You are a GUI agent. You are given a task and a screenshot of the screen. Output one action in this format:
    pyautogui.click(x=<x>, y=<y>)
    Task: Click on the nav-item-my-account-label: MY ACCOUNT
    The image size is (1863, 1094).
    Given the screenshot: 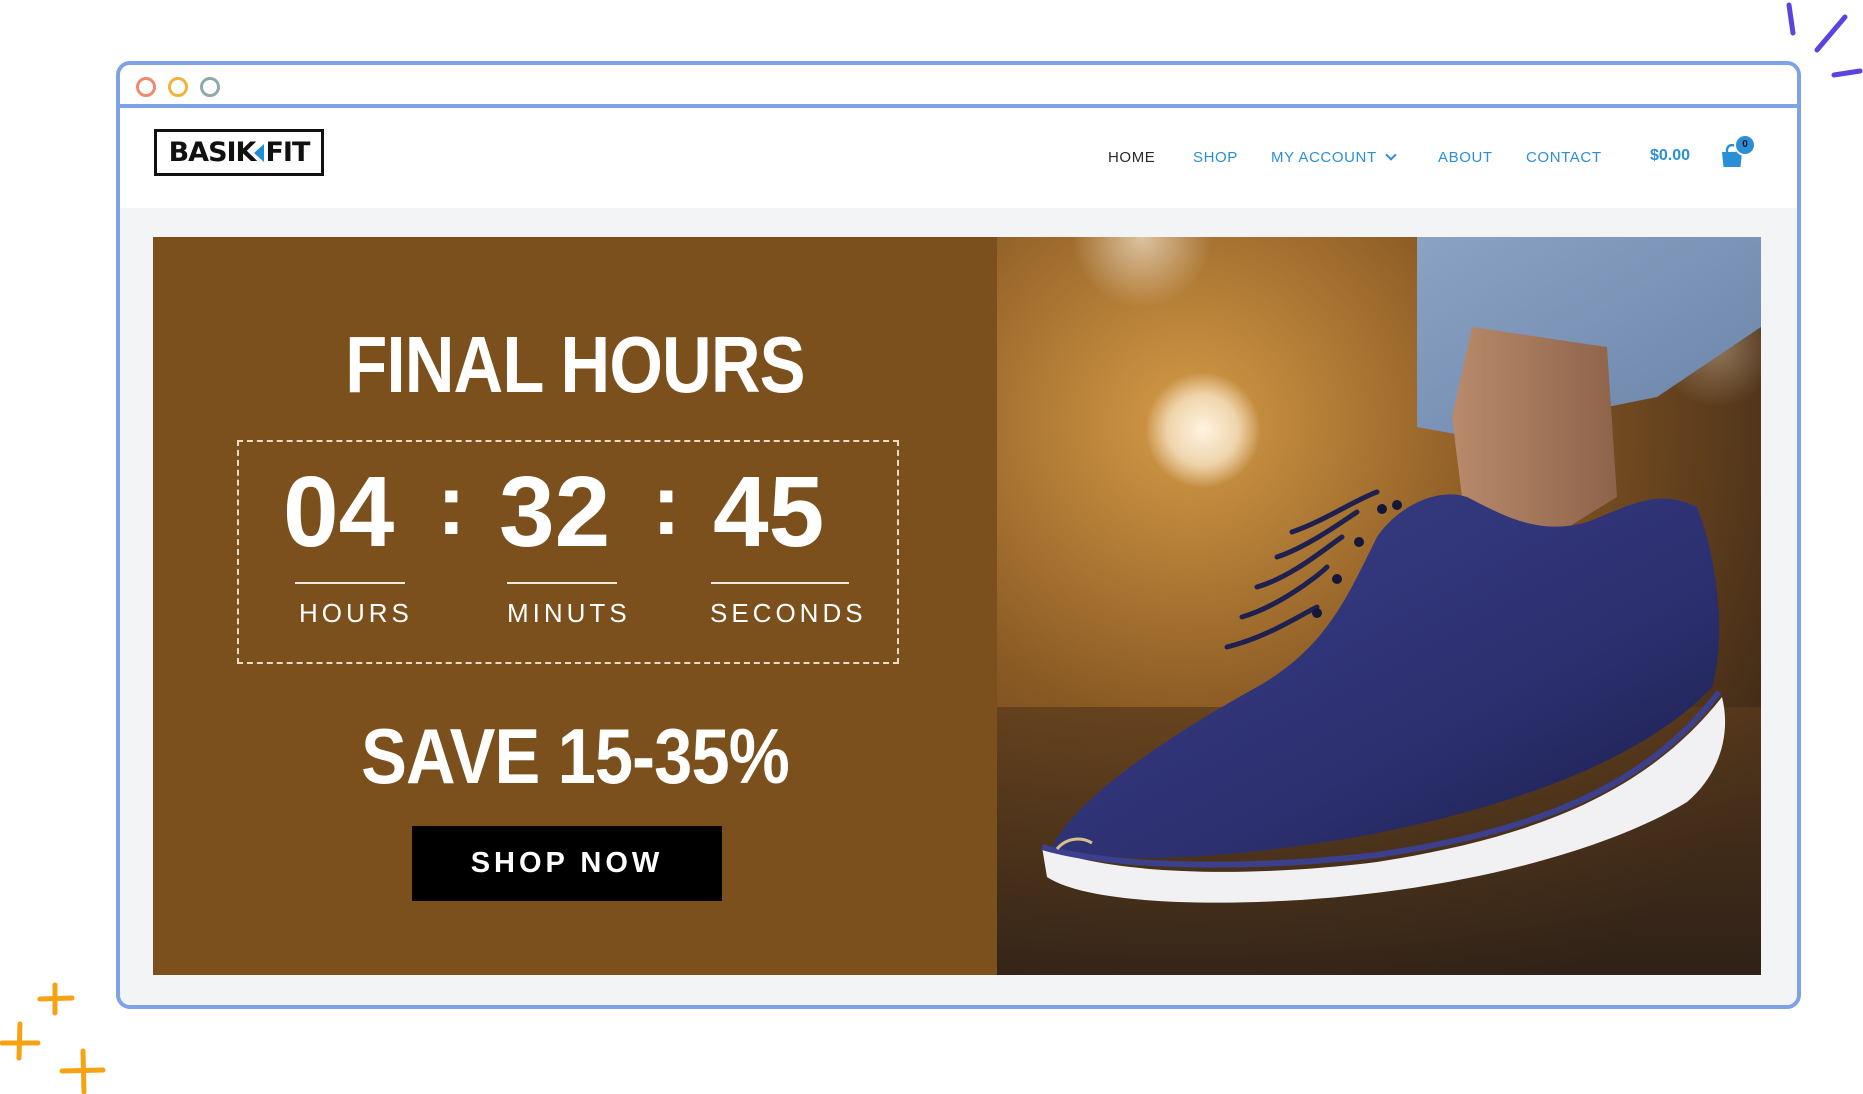 What is the action you would take?
    pyautogui.click(x=1324, y=157)
    